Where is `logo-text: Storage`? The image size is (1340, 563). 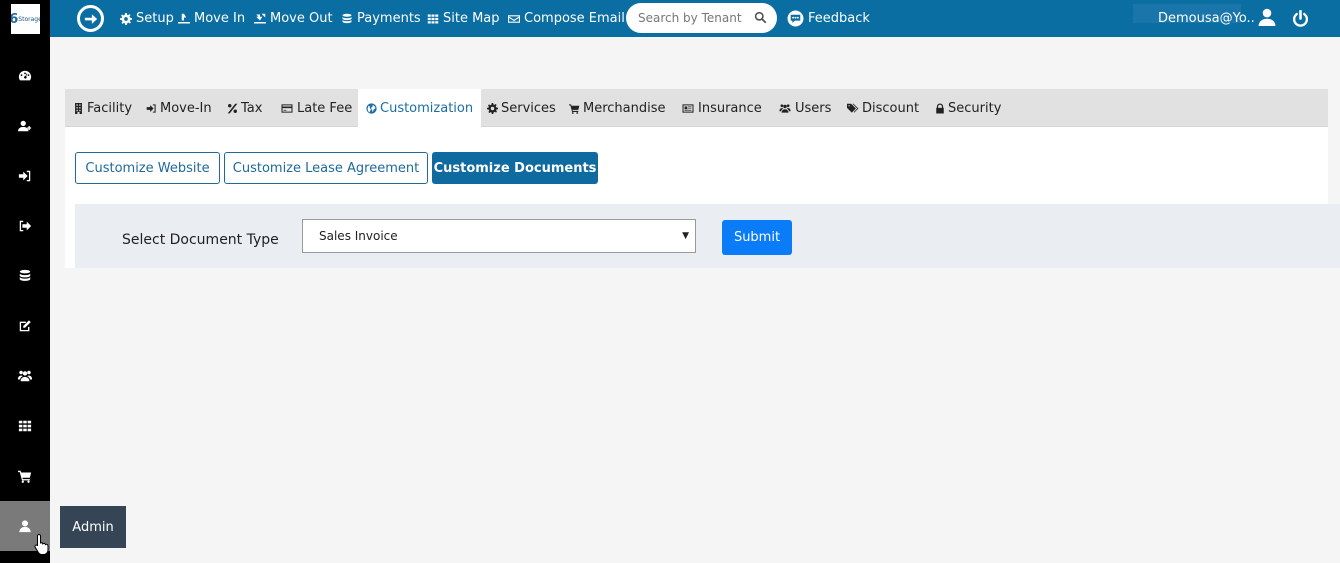 logo-text: Storage is located at coordinates (29, 19).